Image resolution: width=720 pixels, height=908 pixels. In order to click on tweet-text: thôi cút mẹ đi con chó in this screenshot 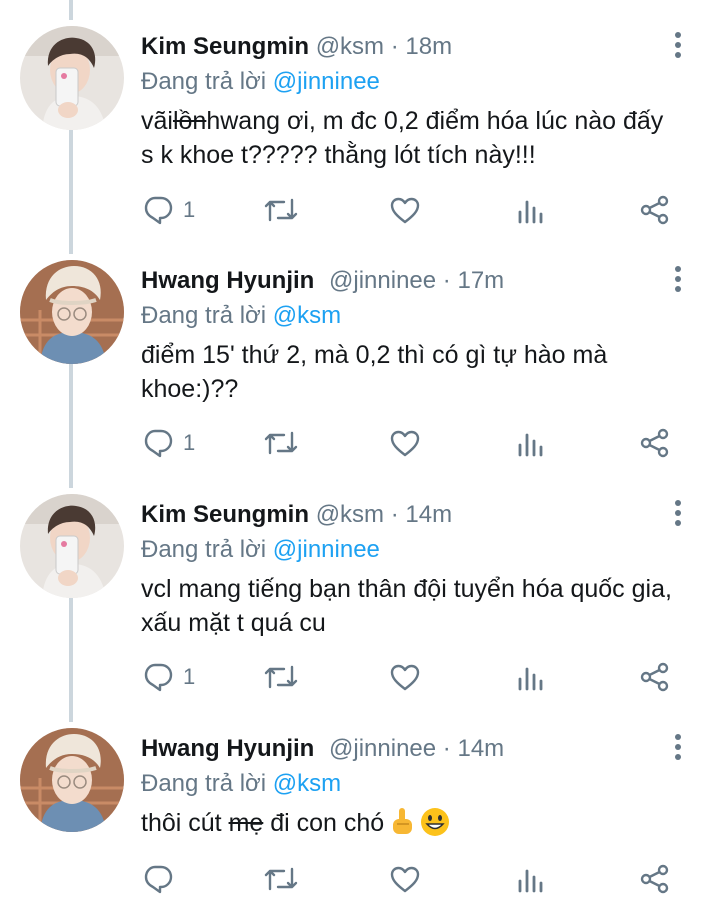, I will do `click(411, 823)`.